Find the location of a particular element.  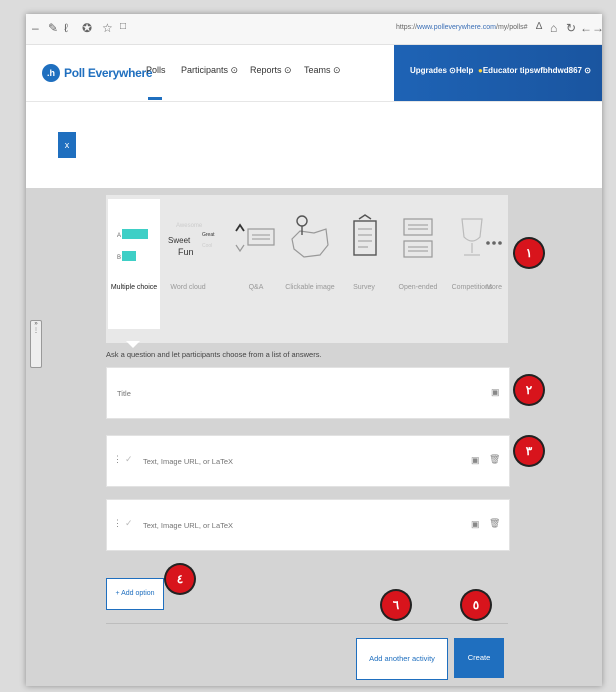

minimize-icon: – is located at coordinates (35, 28).